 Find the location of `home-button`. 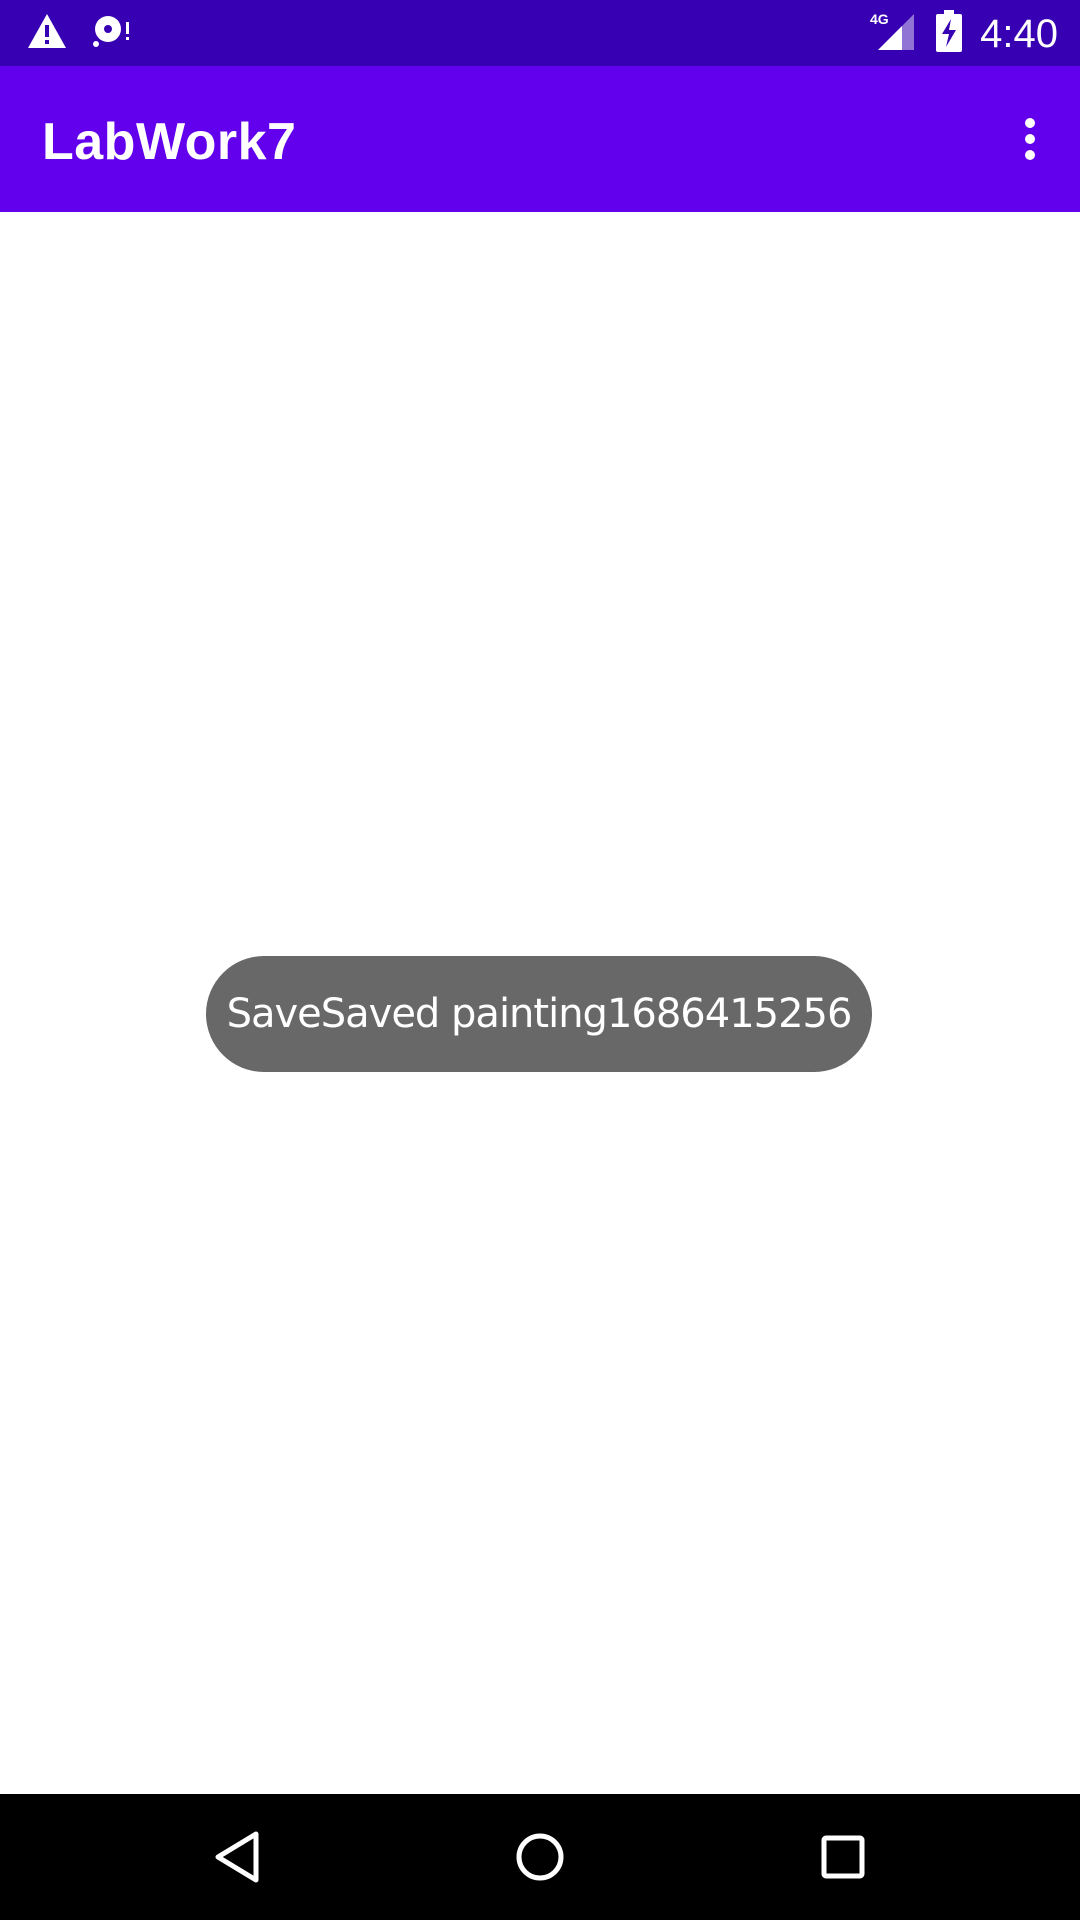

home-button is located at coordinates (540, 1859).